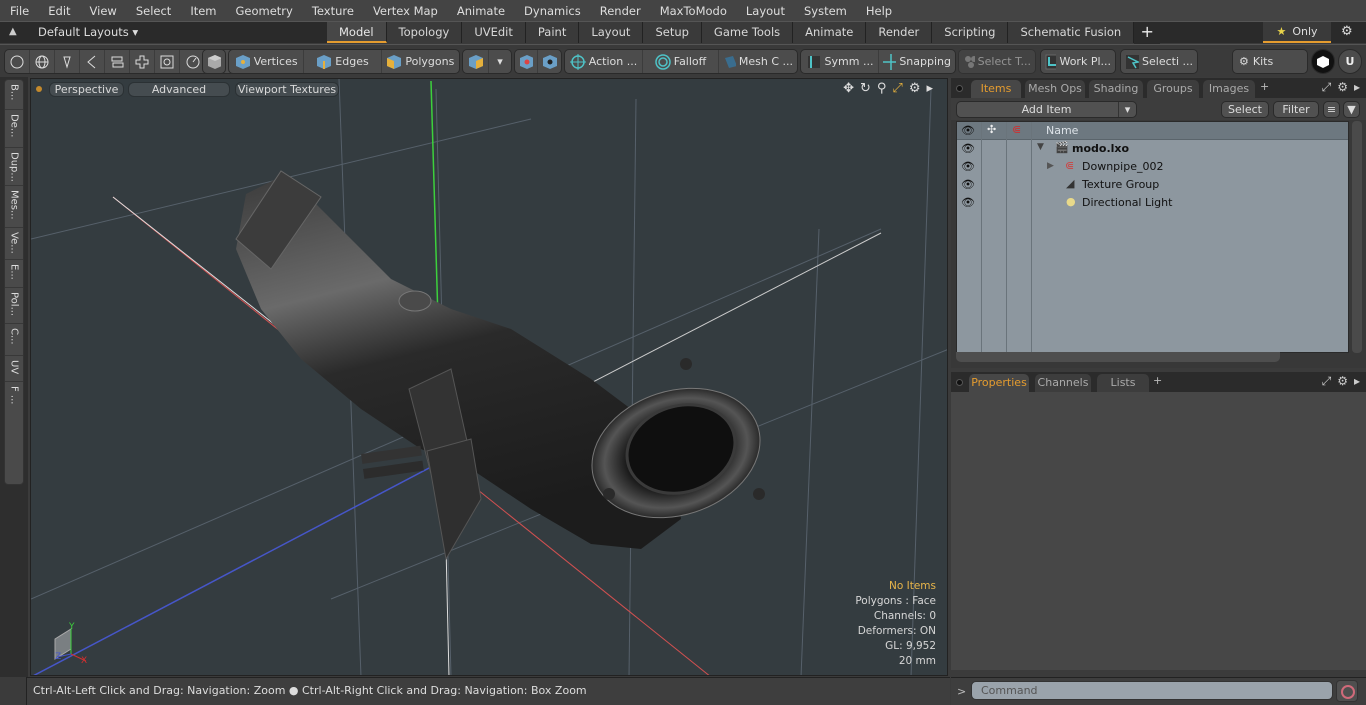 The image size is (1366, 705). Describe the element at coordinates (420, 61) in the screenshot. I see `polygons-mode-button: Polygons` at that location.